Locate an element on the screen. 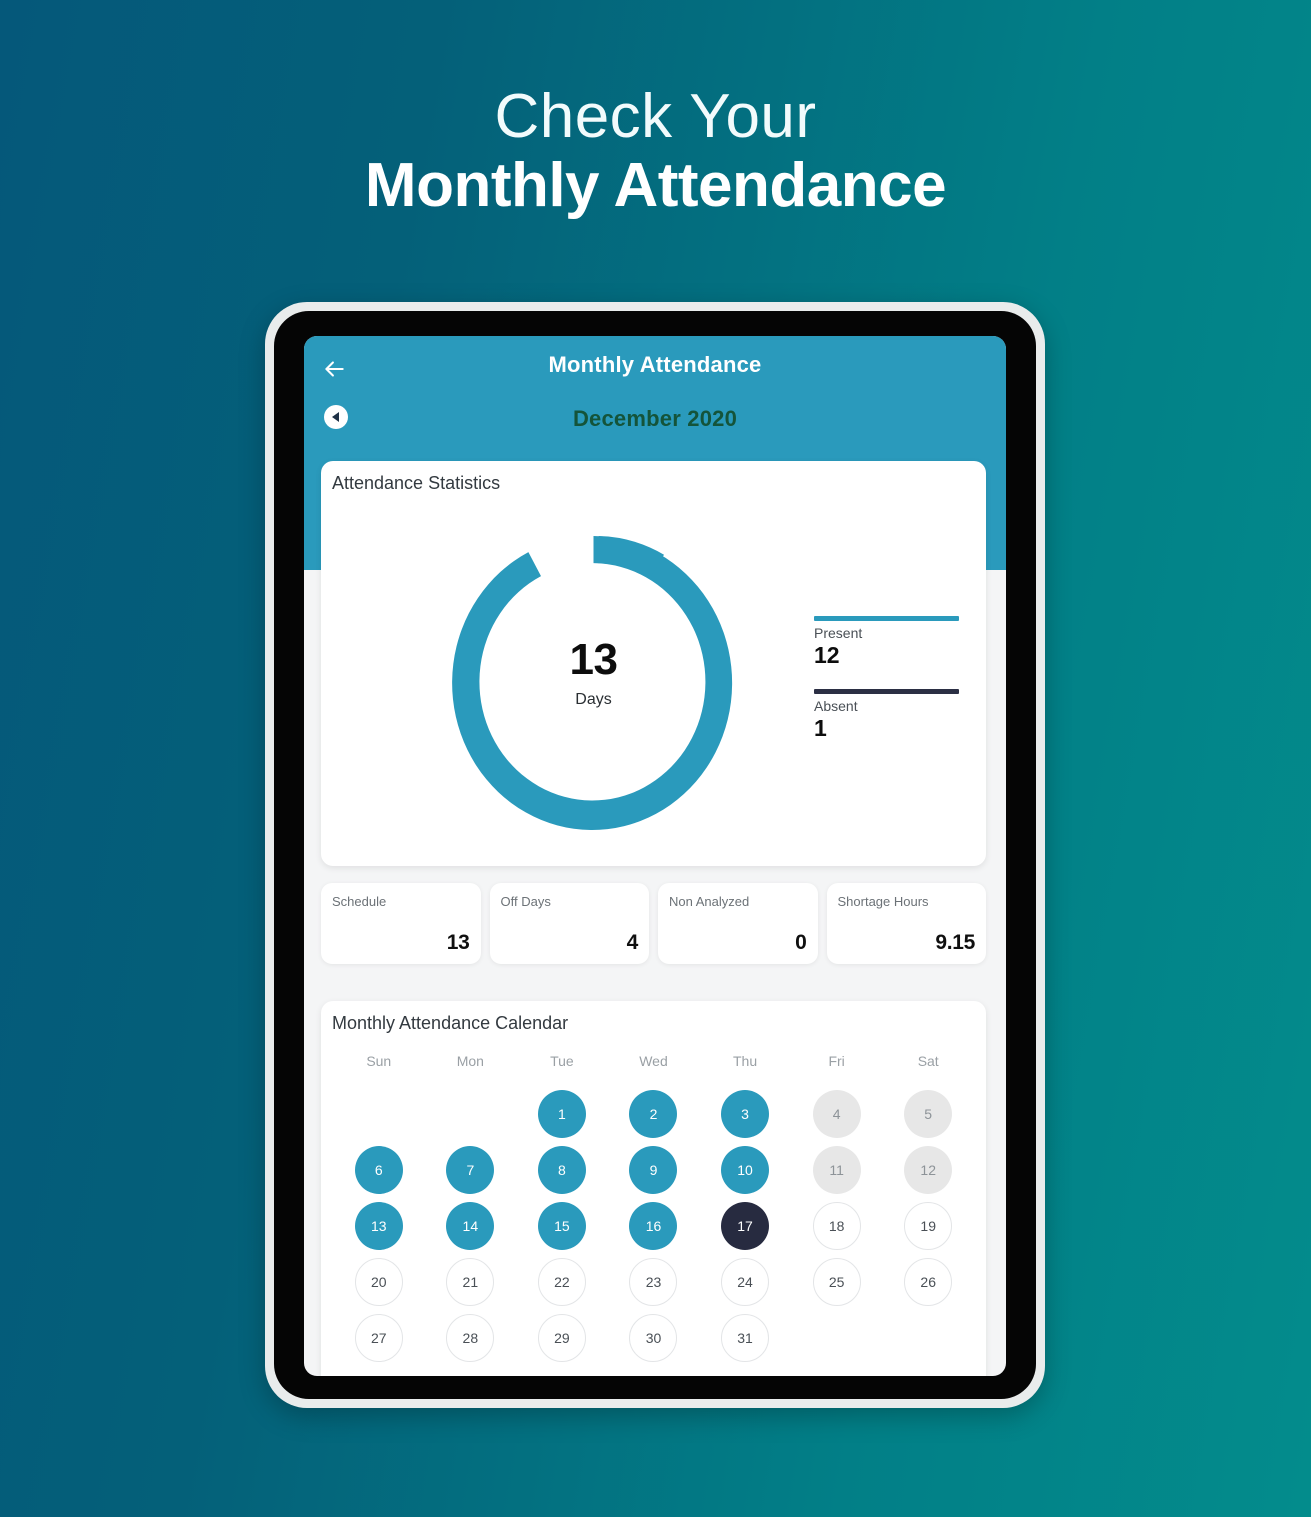 The width and height of the screenshot is (1311, 1517). calendar-day-9: 9 is located at coordinates (653, 1170).